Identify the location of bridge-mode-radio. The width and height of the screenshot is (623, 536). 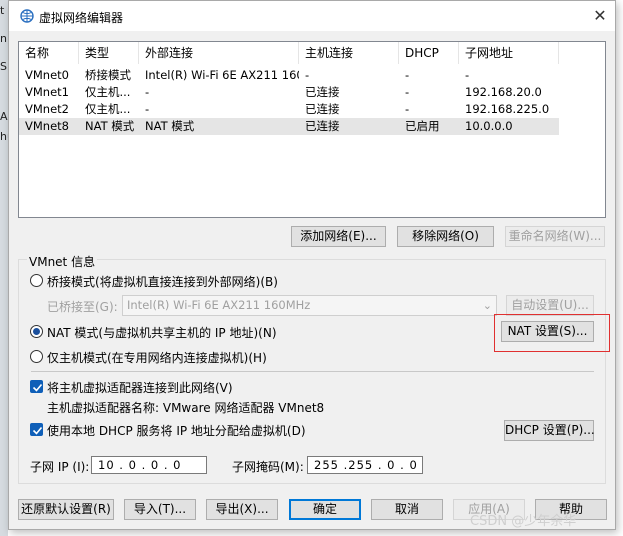
(36, 280).